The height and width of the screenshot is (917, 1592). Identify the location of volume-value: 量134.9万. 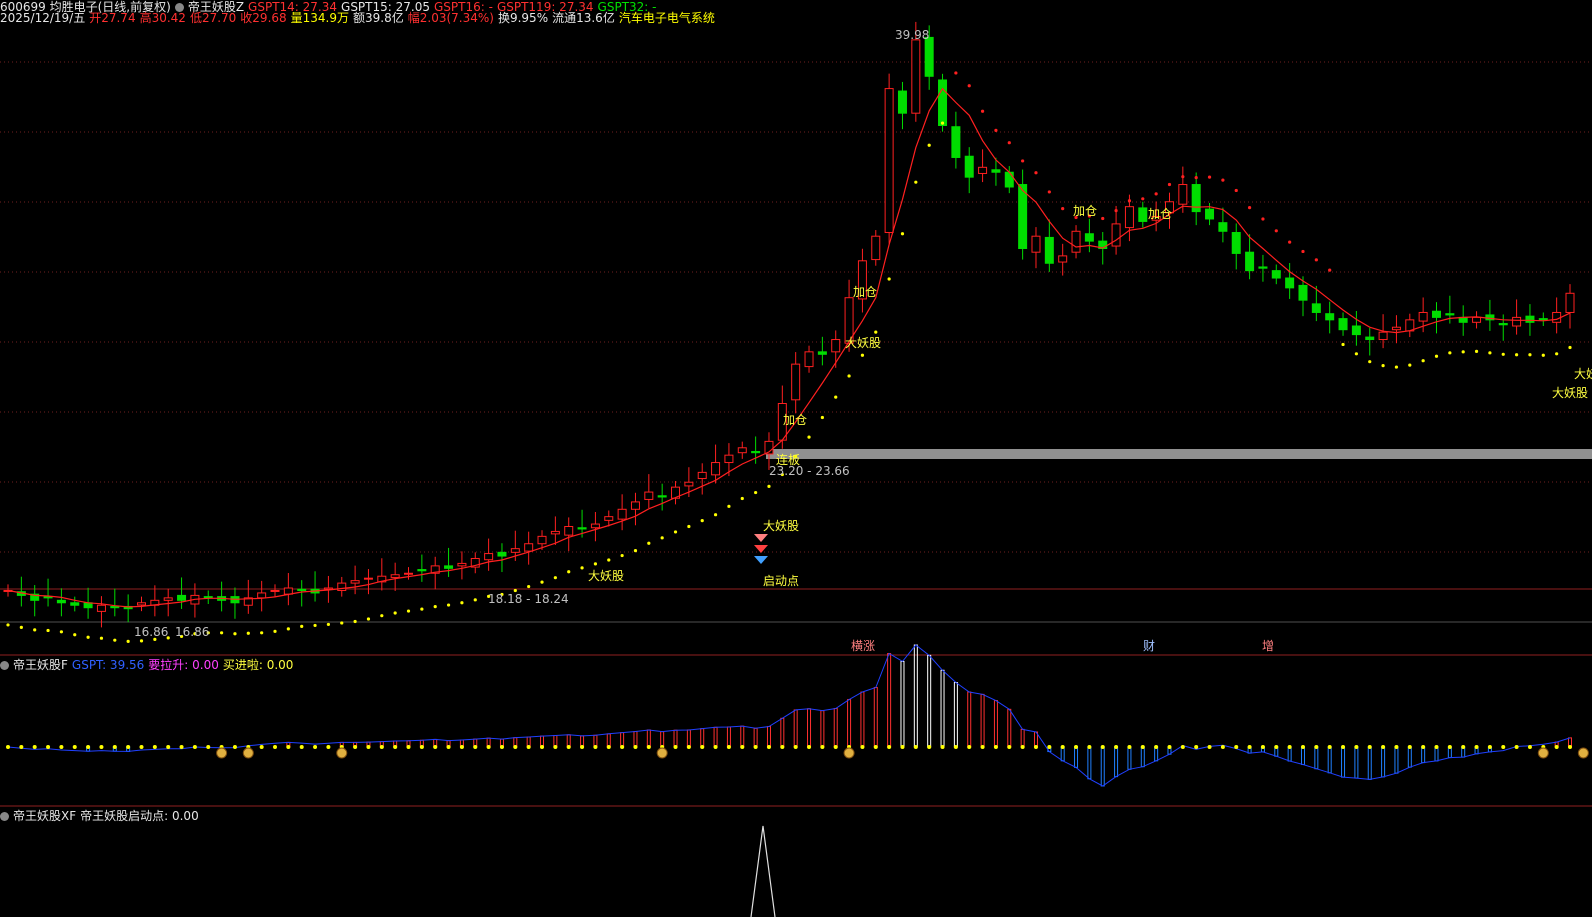
(320, 18).